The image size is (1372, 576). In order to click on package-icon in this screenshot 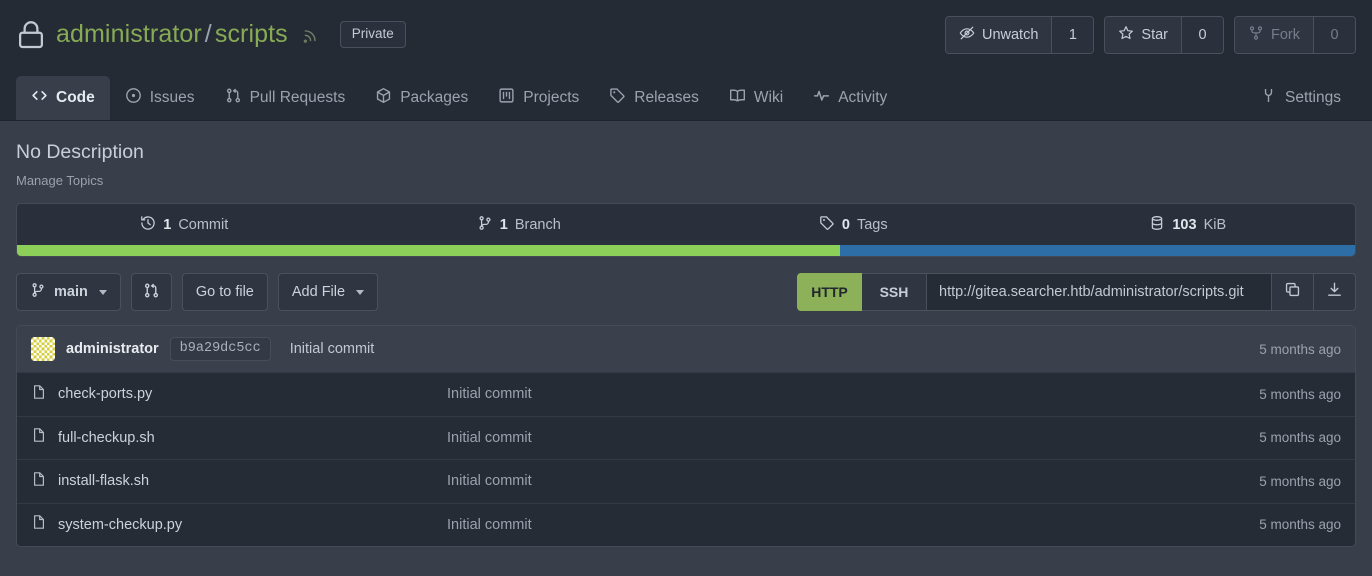, I will do `click(383, 98)`.